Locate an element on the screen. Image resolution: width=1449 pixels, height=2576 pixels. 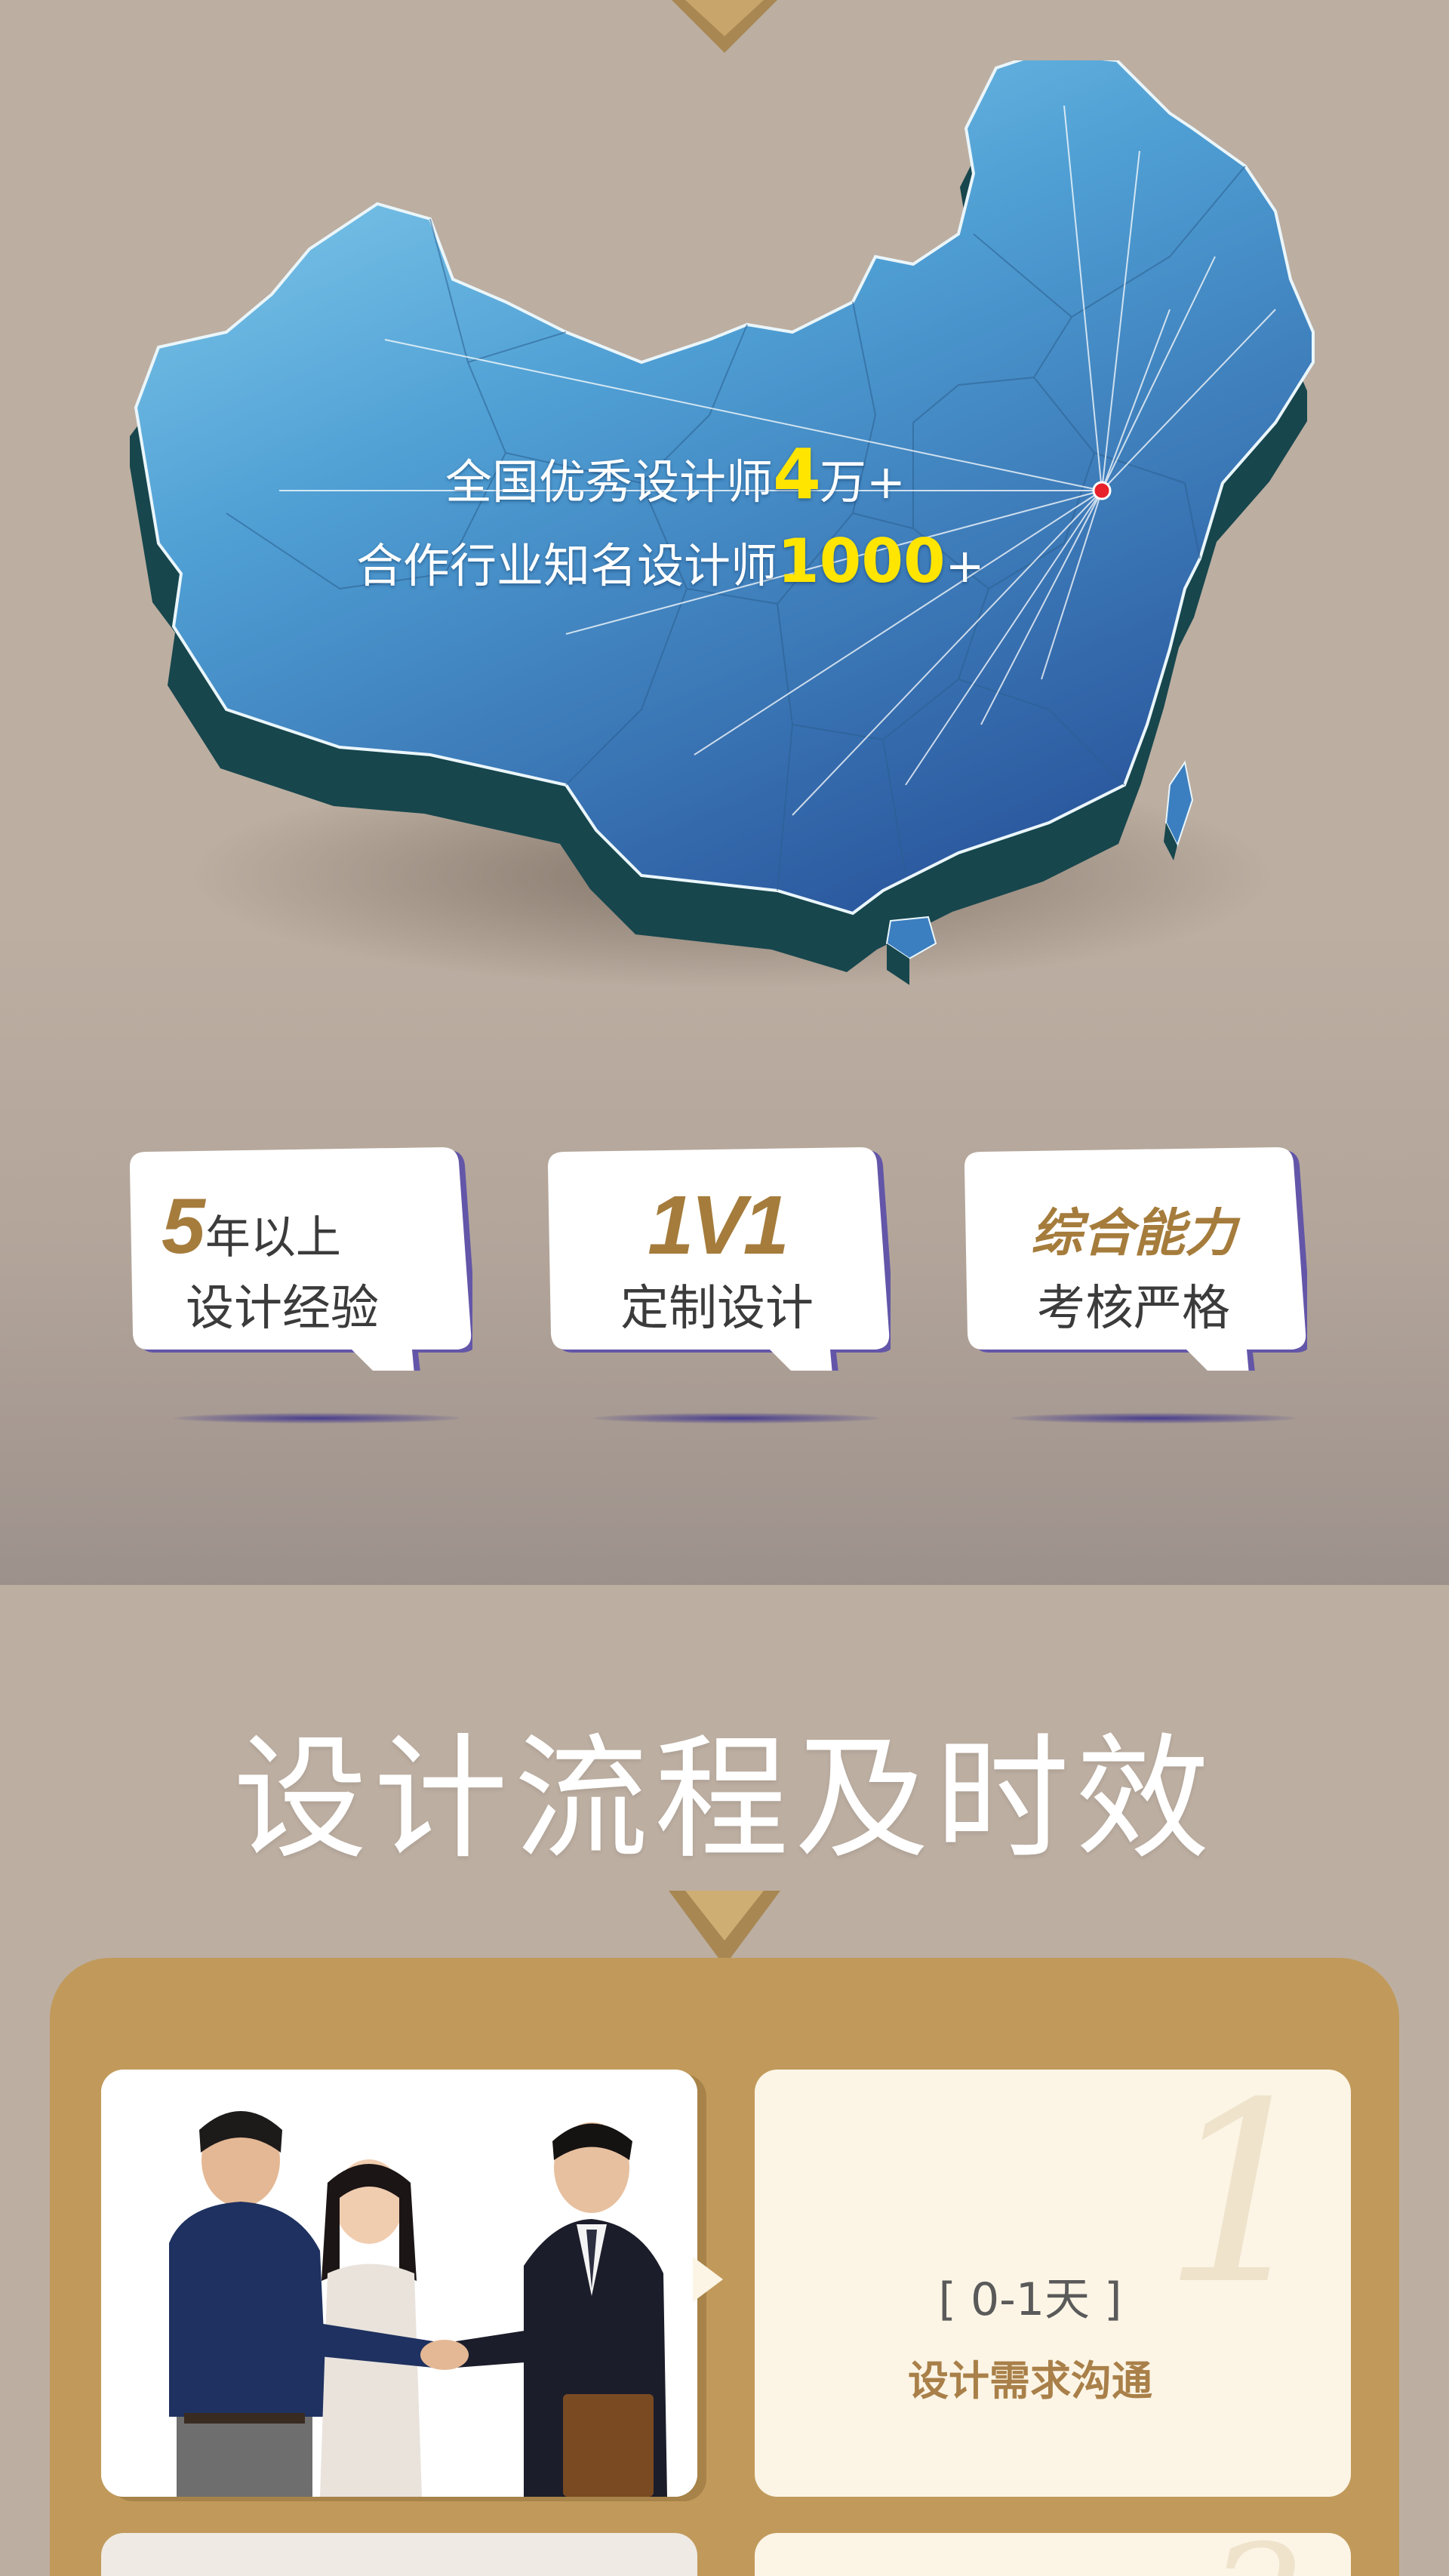
custom-design-label: 定制设计 is located at coordinates (717, 1309).